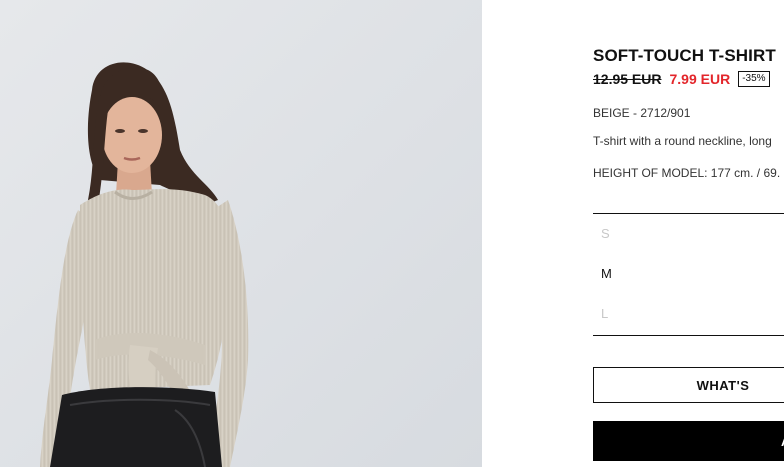 This screenshot has height=467, width=784. Describe the element at coordinates (605, 233) in the screenshot. I see `size-option-s: S` at that location.